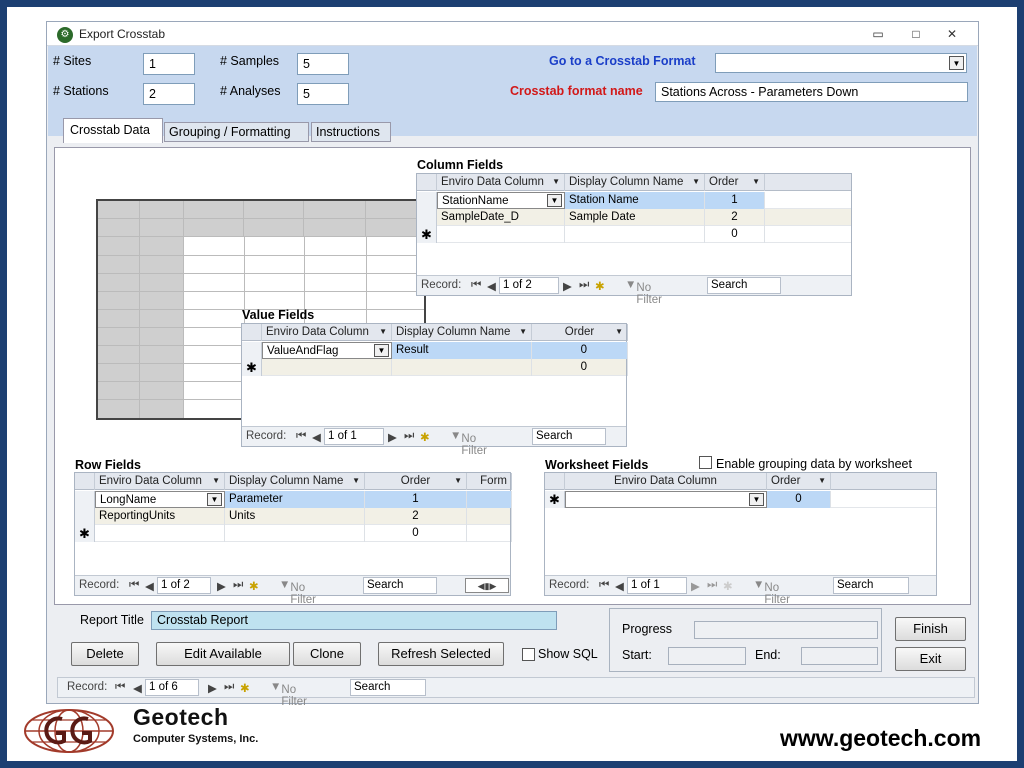 Image resolution: width=1024 pixels, height=768 pixels. What do you see at coordinates (878, 34) in the screenshot?
I see `minimize-icon: ▭` at bounding box center [878, 34].